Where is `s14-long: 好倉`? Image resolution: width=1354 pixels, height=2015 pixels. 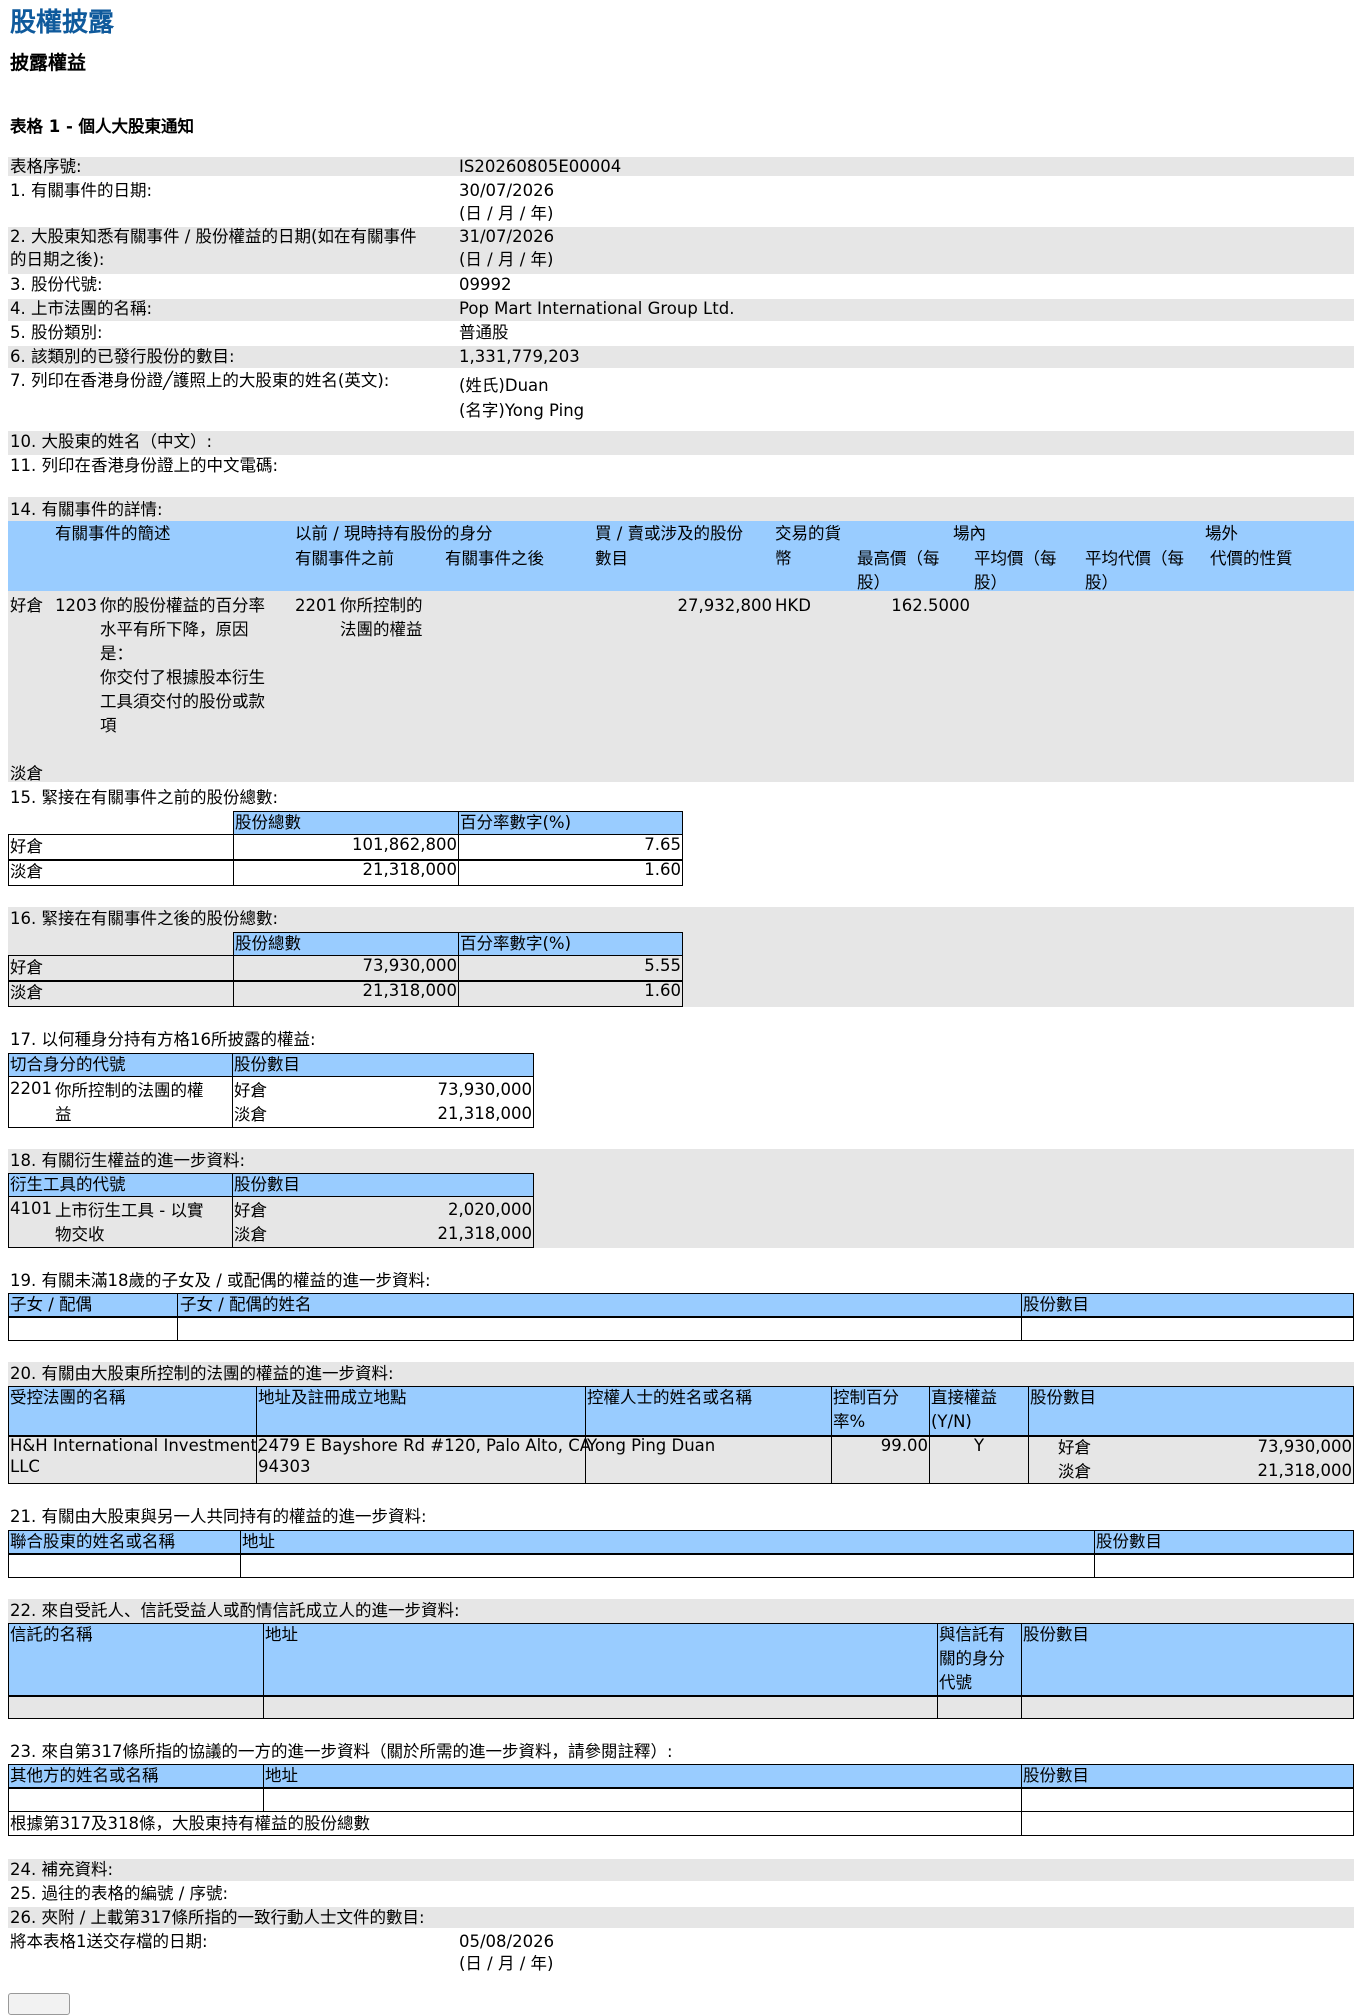 s14-long: 好倉 is located at coordinates (26, 605).